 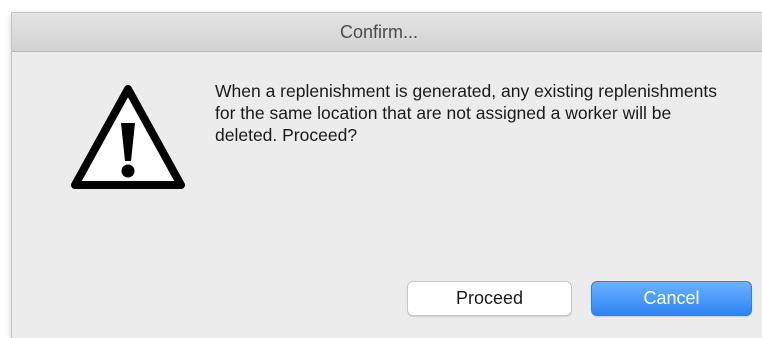 I want to click on warning-triangle-icon, so click(x=128, y=137).